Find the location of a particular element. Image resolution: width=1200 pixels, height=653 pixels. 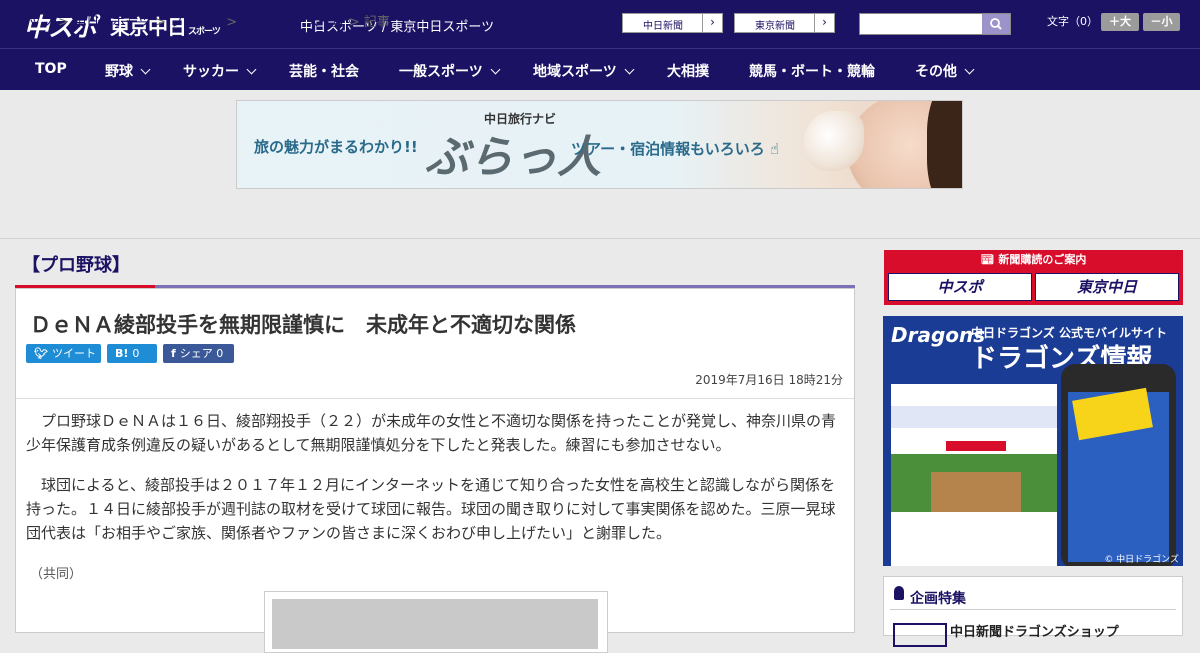

nav-entertainment: 芸能・社会 is located at coordinates (324, 71).